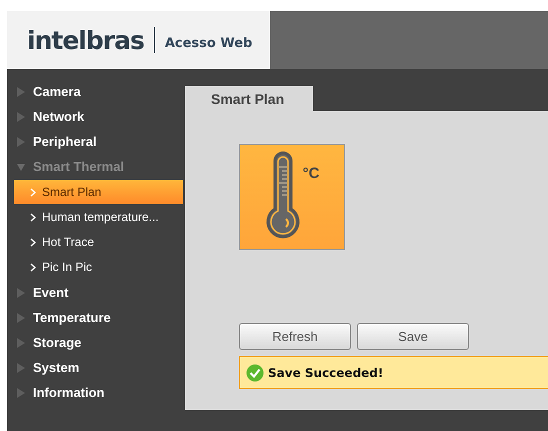 The height and width of the screenshot is (431, 548). What do you see at coordinates (72, 317) in the screenshot?
I see `menu-group: Temperature` at bounding box center [72, 317].